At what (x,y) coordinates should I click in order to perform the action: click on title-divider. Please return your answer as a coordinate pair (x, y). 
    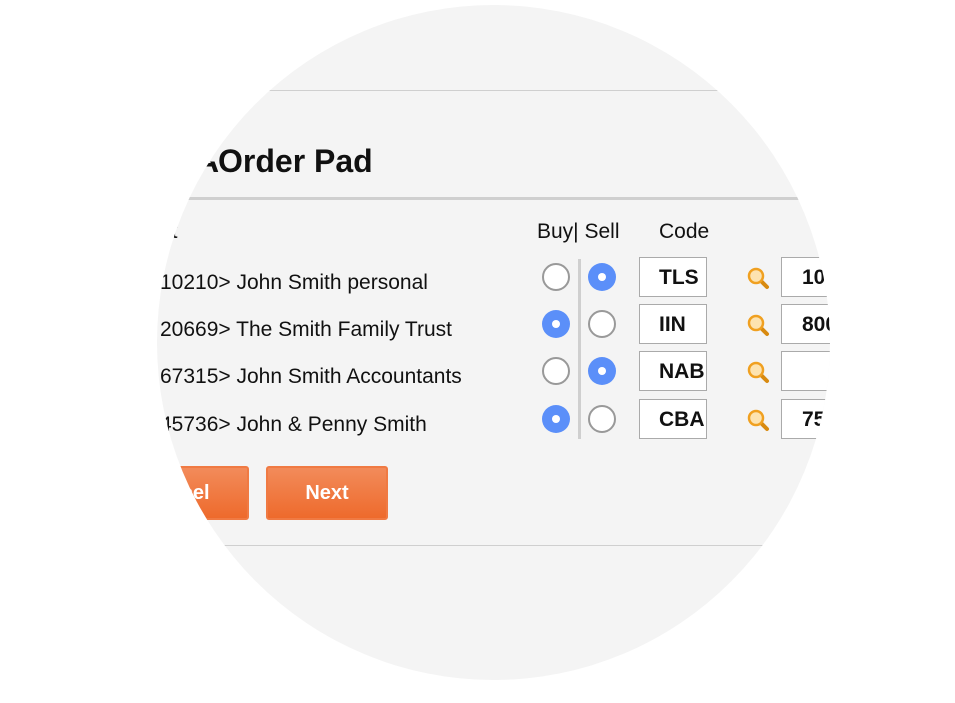
    Looking at the image, I should click on (493, 198).